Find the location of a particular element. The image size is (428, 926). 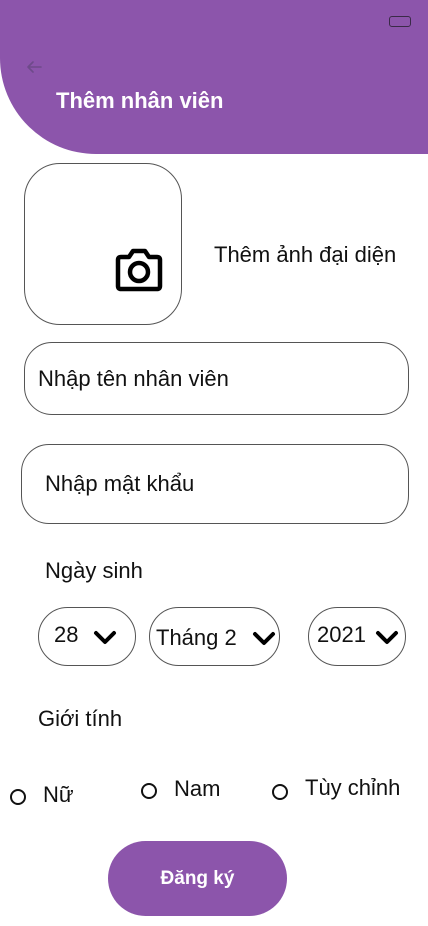

gender-option-custom: Tùy chỉnh is located at coordinates (352, 788).